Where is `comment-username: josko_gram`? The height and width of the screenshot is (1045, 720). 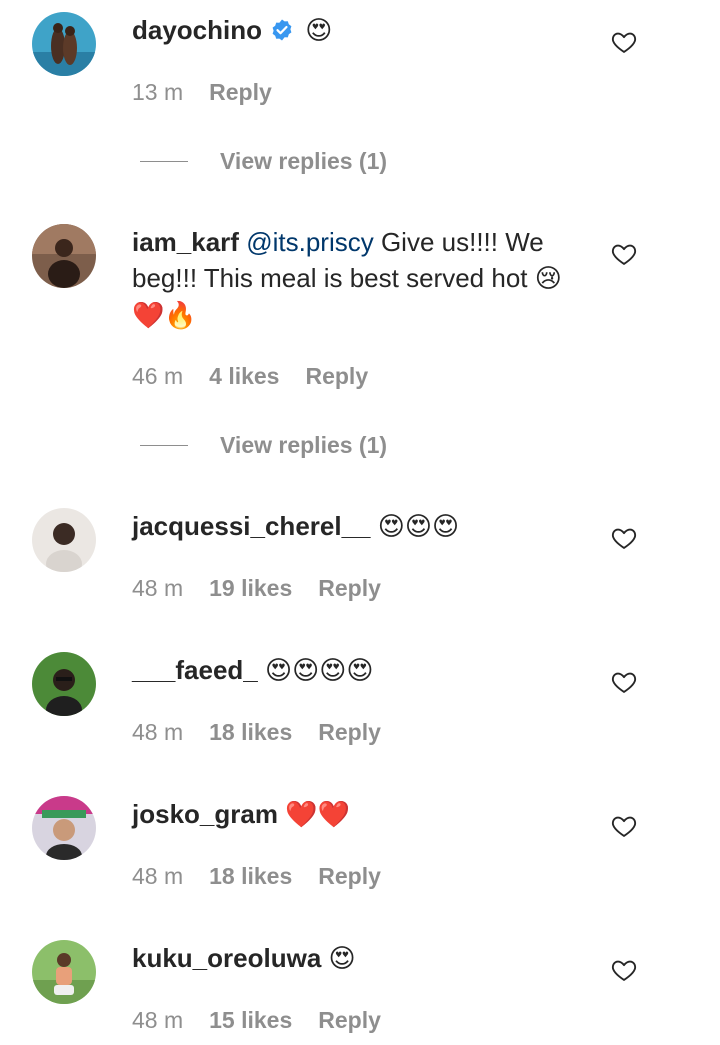
comment-username: josko_gram is located at coordinates (205, 814).